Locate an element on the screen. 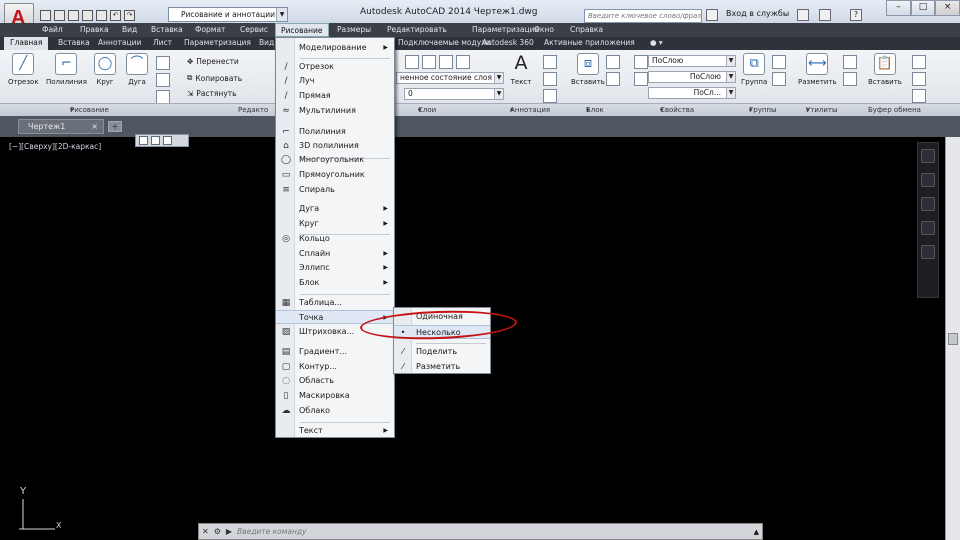 The height and width of the screenshot is (540, 960). close-icon: × is located at coordinates (94, 126).